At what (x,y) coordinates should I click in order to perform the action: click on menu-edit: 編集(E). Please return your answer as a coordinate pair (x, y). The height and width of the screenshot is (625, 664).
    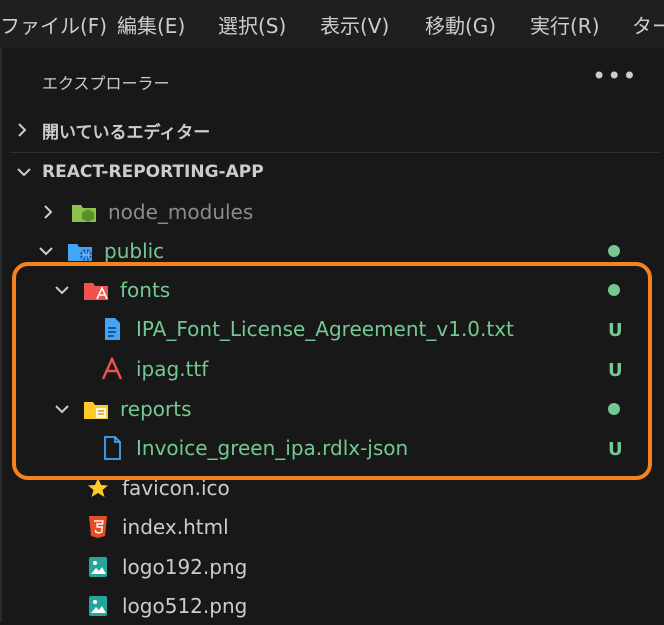
    Looking at the image, I should click on (151, 24).